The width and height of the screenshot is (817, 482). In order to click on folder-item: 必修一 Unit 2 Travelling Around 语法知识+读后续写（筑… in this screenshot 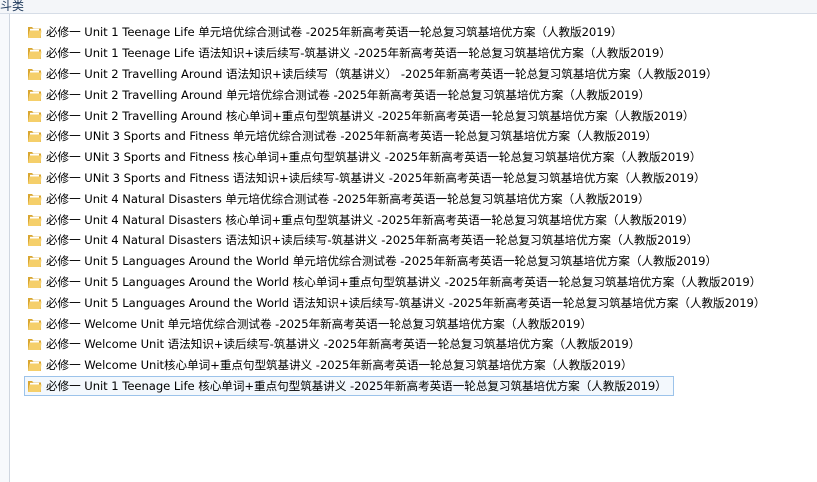, I will do `click(374, 74)`.